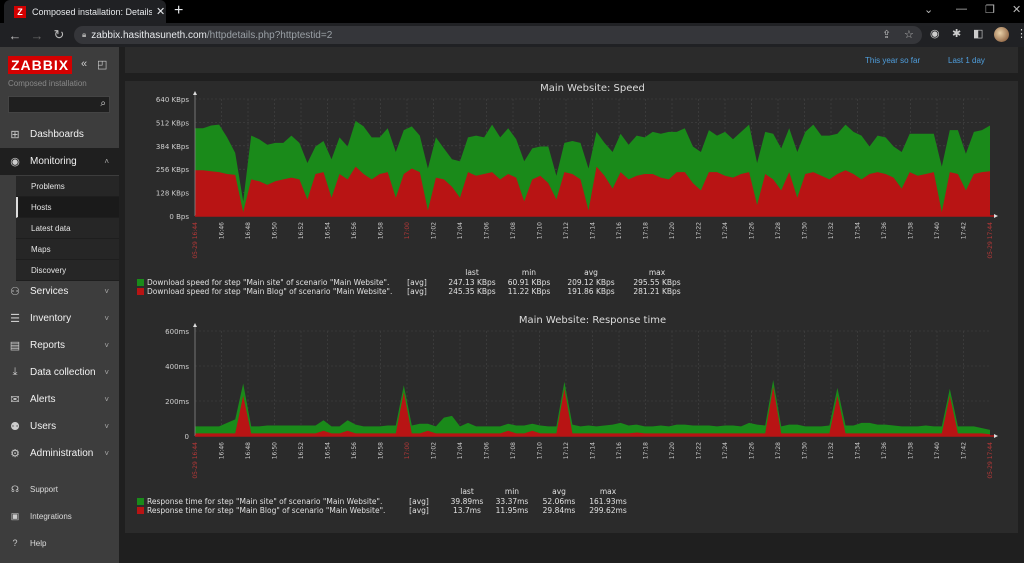 This screenshot has width=1024, height=563. I want to click on browser-menu-icon: ⋮, so click(1020, 33).